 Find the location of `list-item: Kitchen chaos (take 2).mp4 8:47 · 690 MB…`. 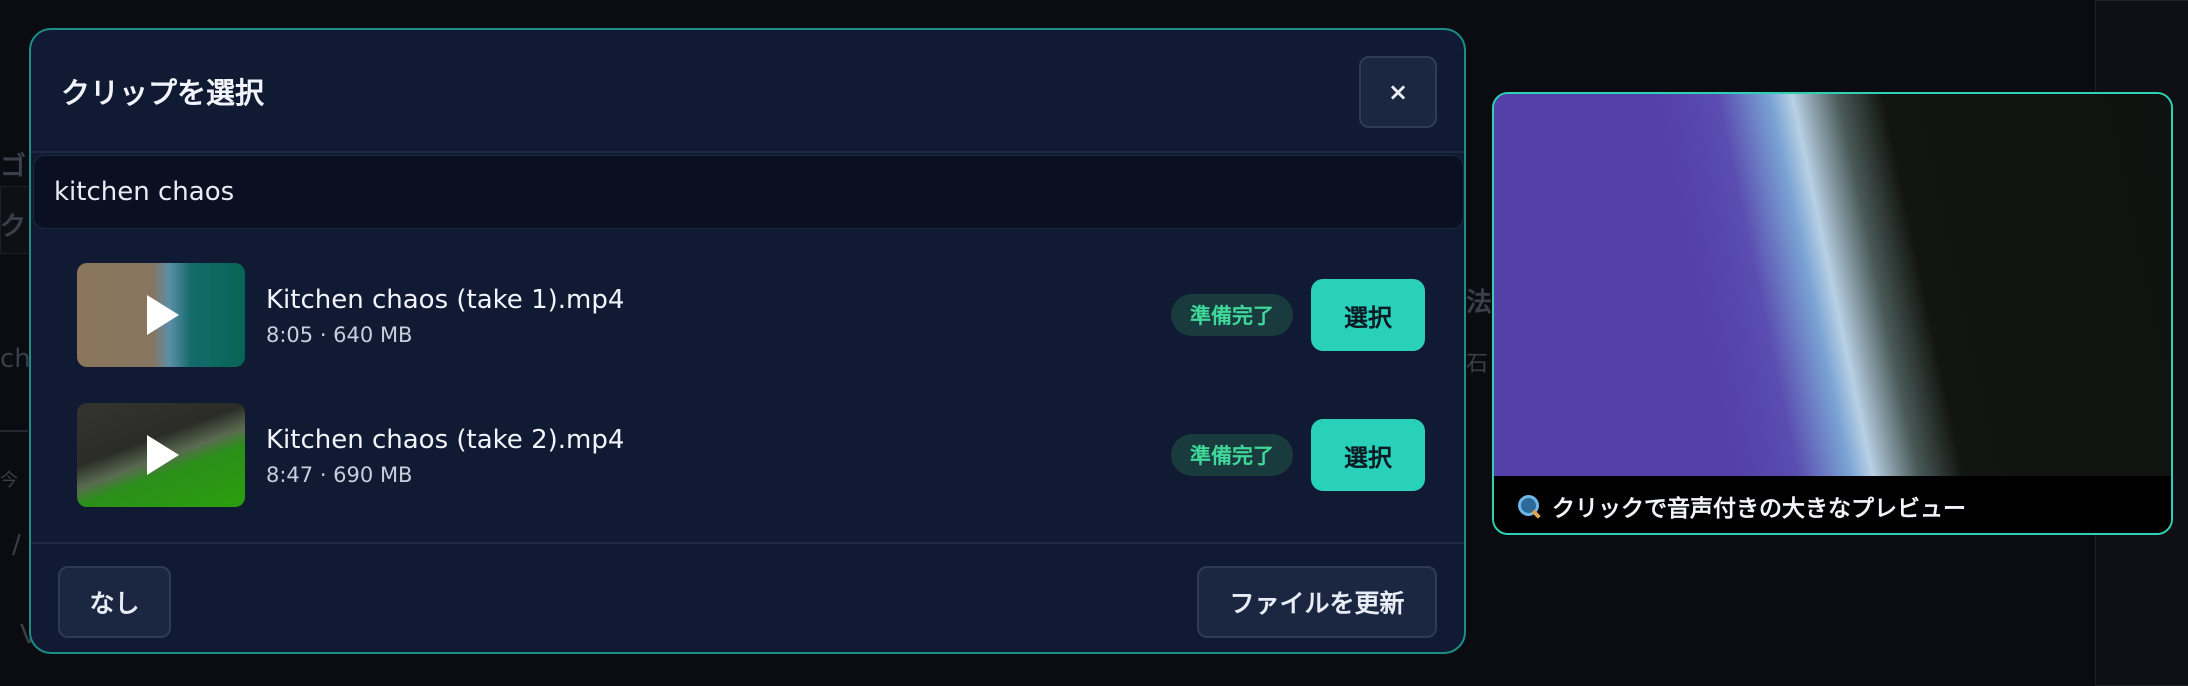

list-item: Kitchen chaos (take 2).mp4 8:47 · 690 MB… is located at coordinates (751, 455).